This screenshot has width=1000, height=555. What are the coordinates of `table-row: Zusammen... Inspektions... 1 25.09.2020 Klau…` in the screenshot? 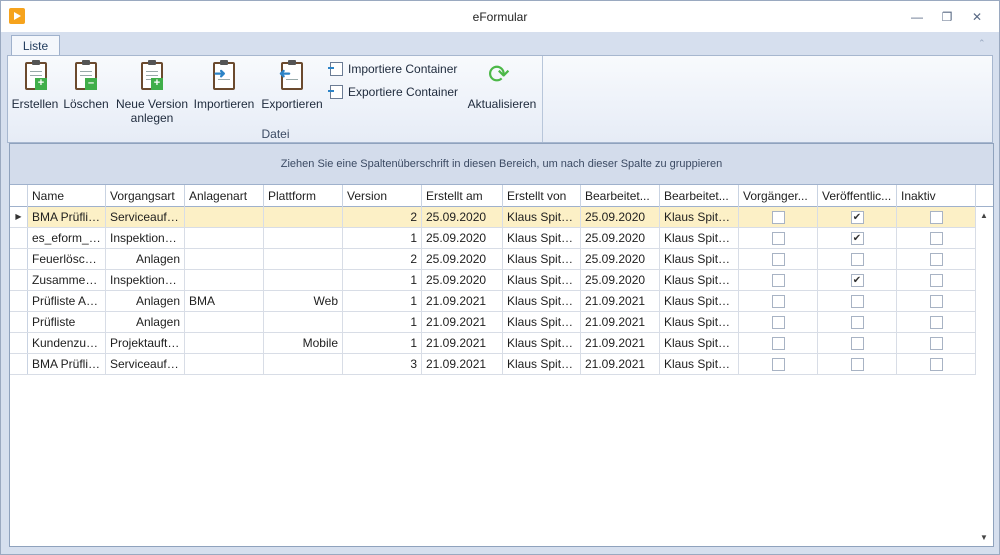 It's located at (493, 280).